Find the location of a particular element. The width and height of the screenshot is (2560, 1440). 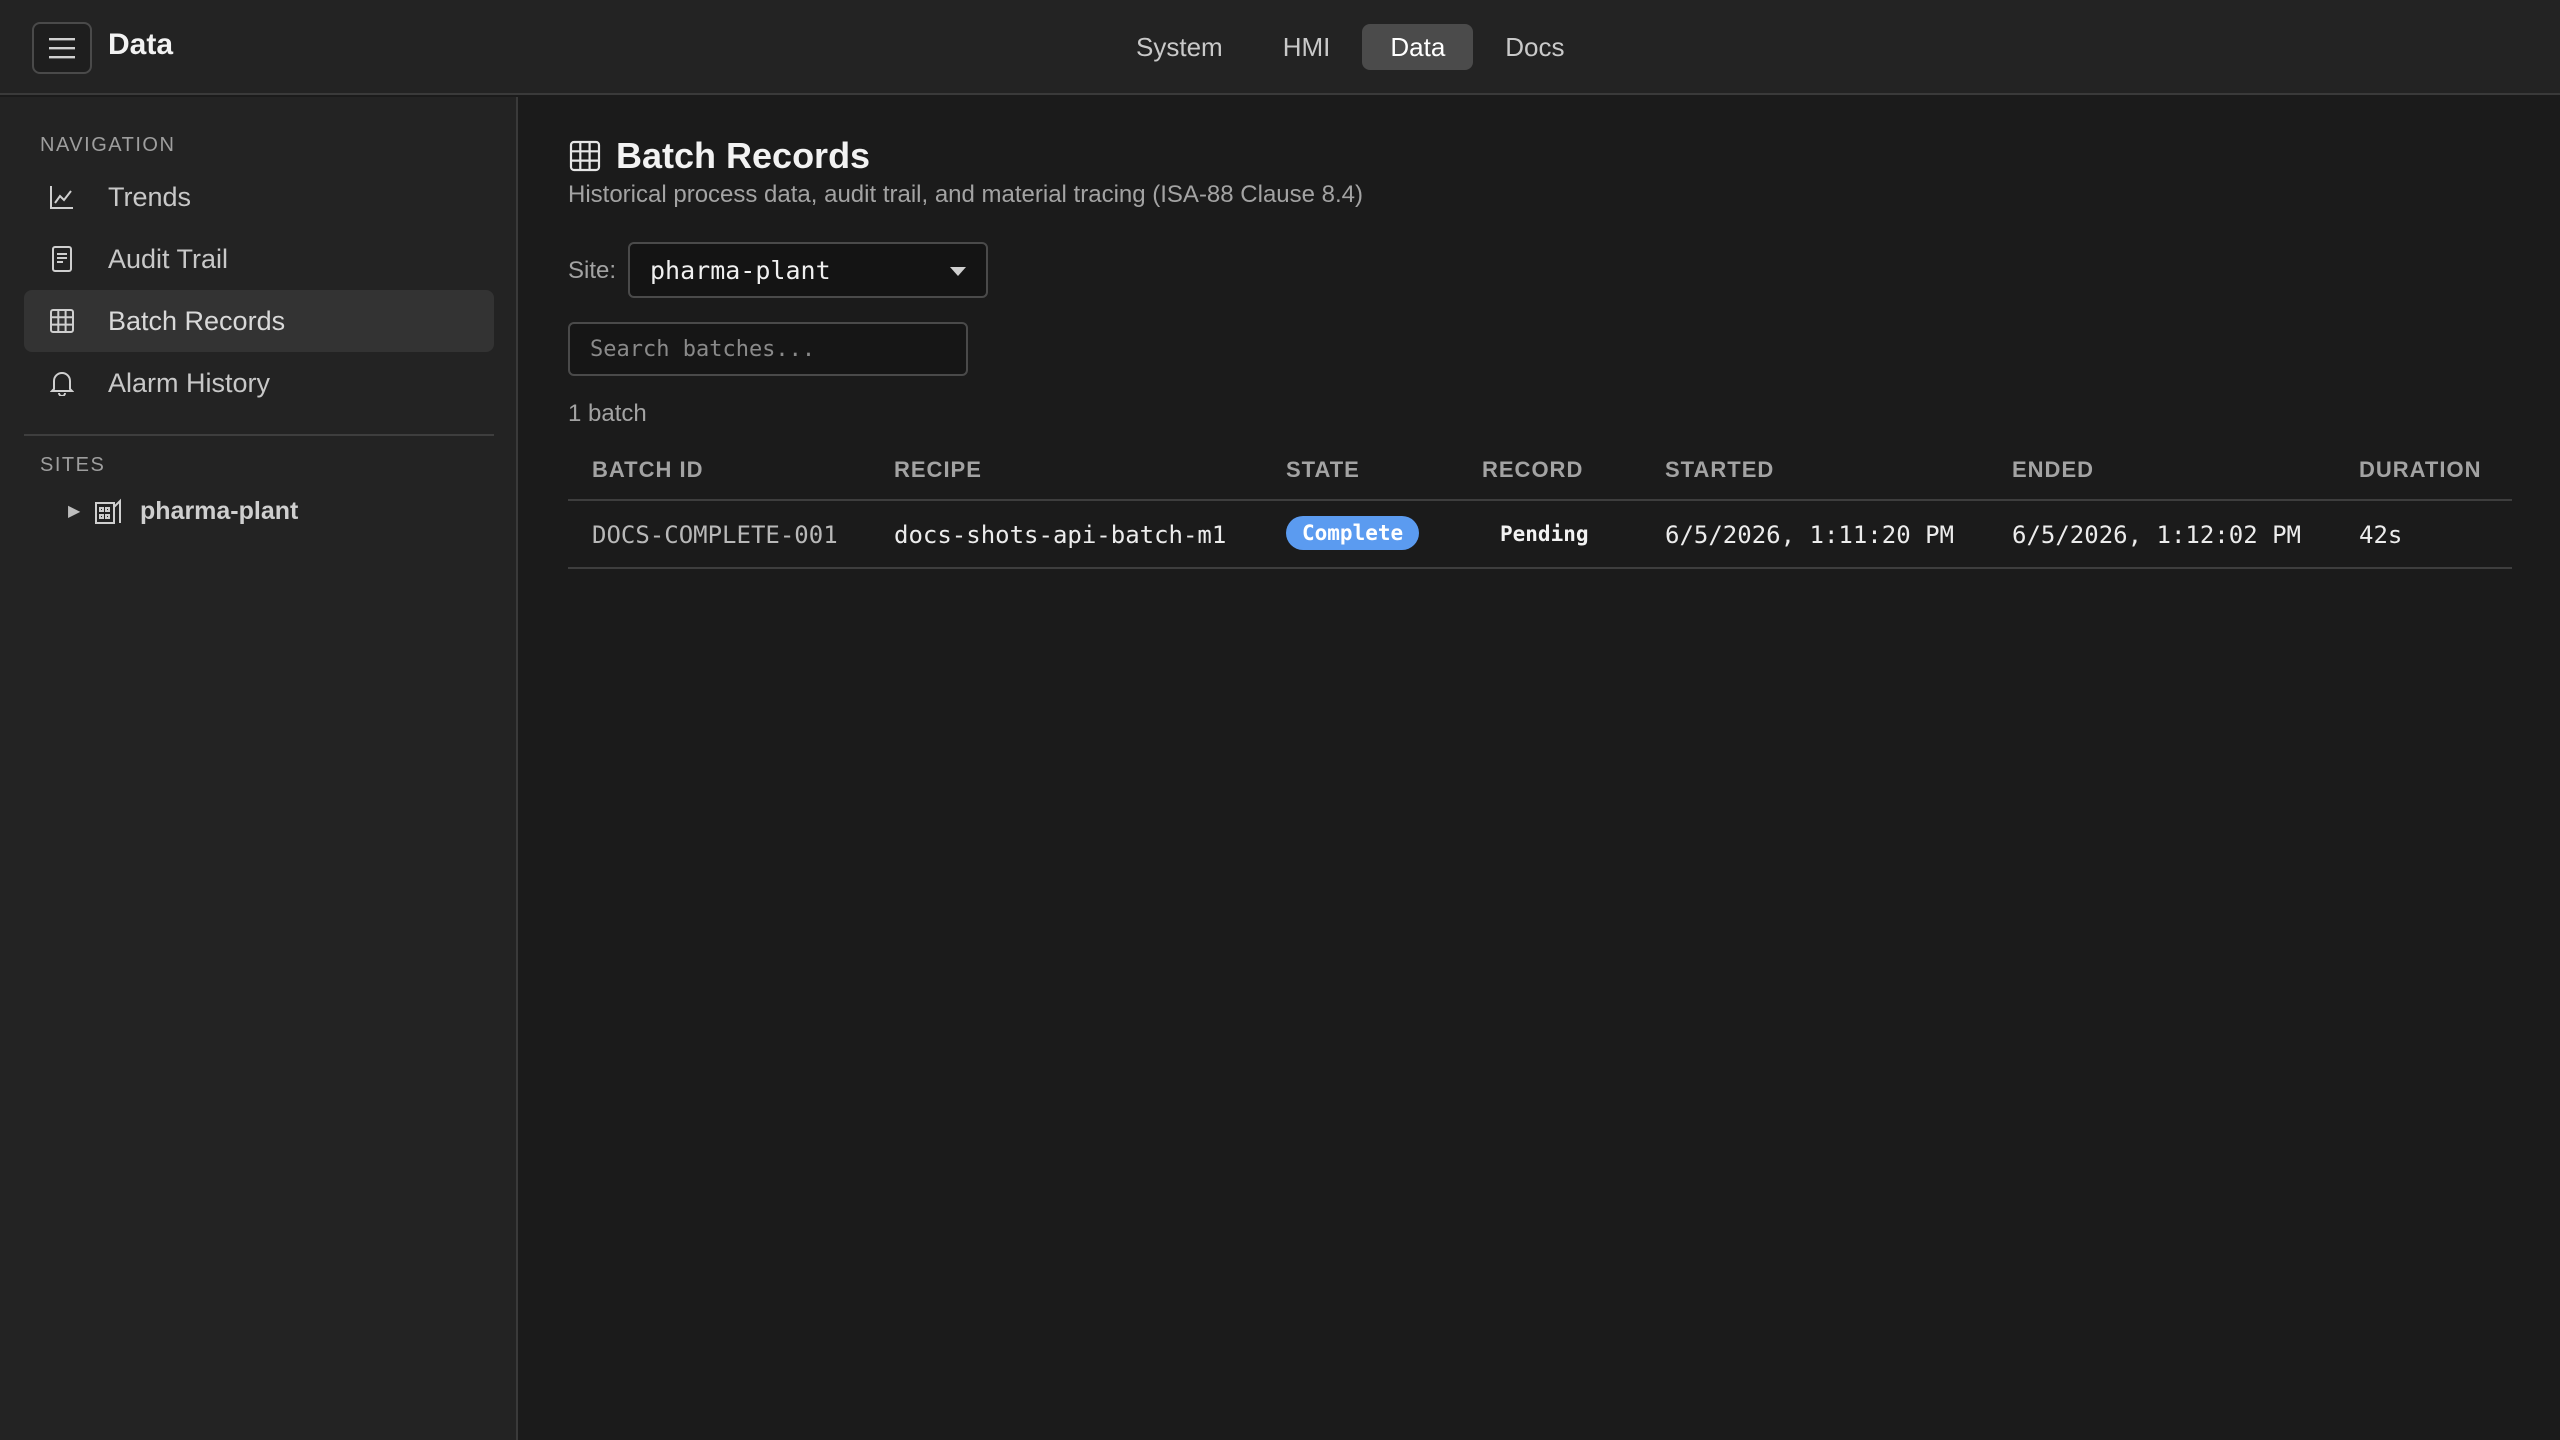

column-header-batch-id: BATCH ID is located at coordinates (647, 470).